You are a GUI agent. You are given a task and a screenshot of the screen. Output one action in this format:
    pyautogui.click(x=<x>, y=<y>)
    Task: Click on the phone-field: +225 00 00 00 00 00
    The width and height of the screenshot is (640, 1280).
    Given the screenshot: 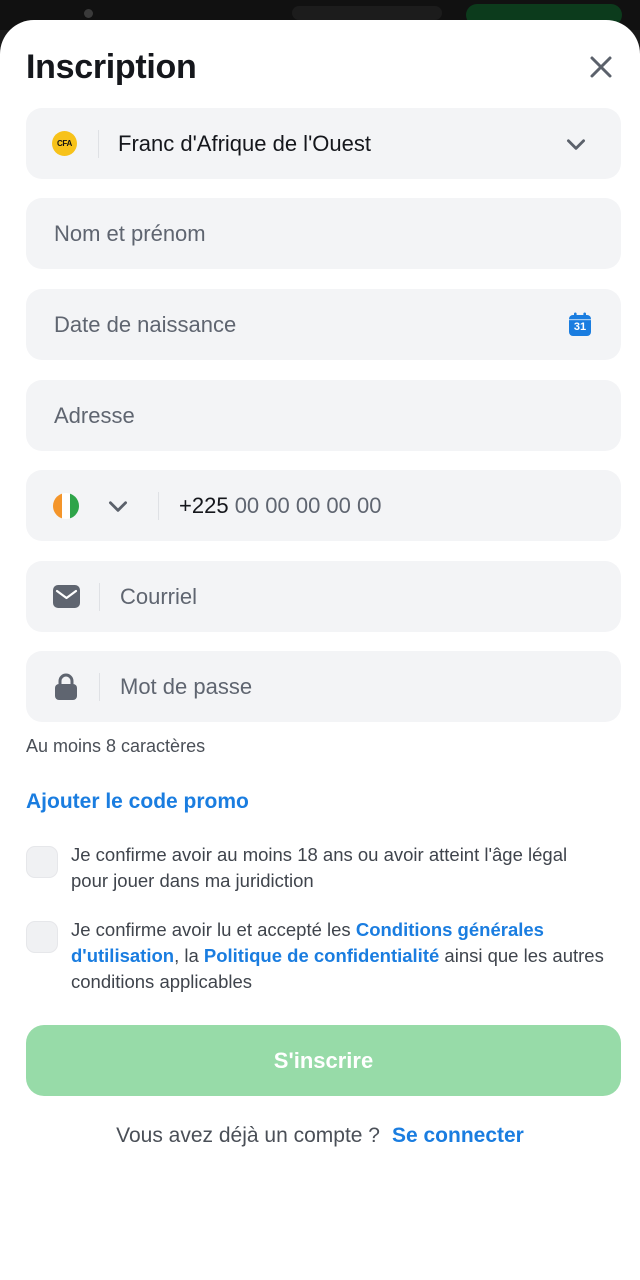 What is the action you would take?
    pyautogui.click(x=323, y=505)
    